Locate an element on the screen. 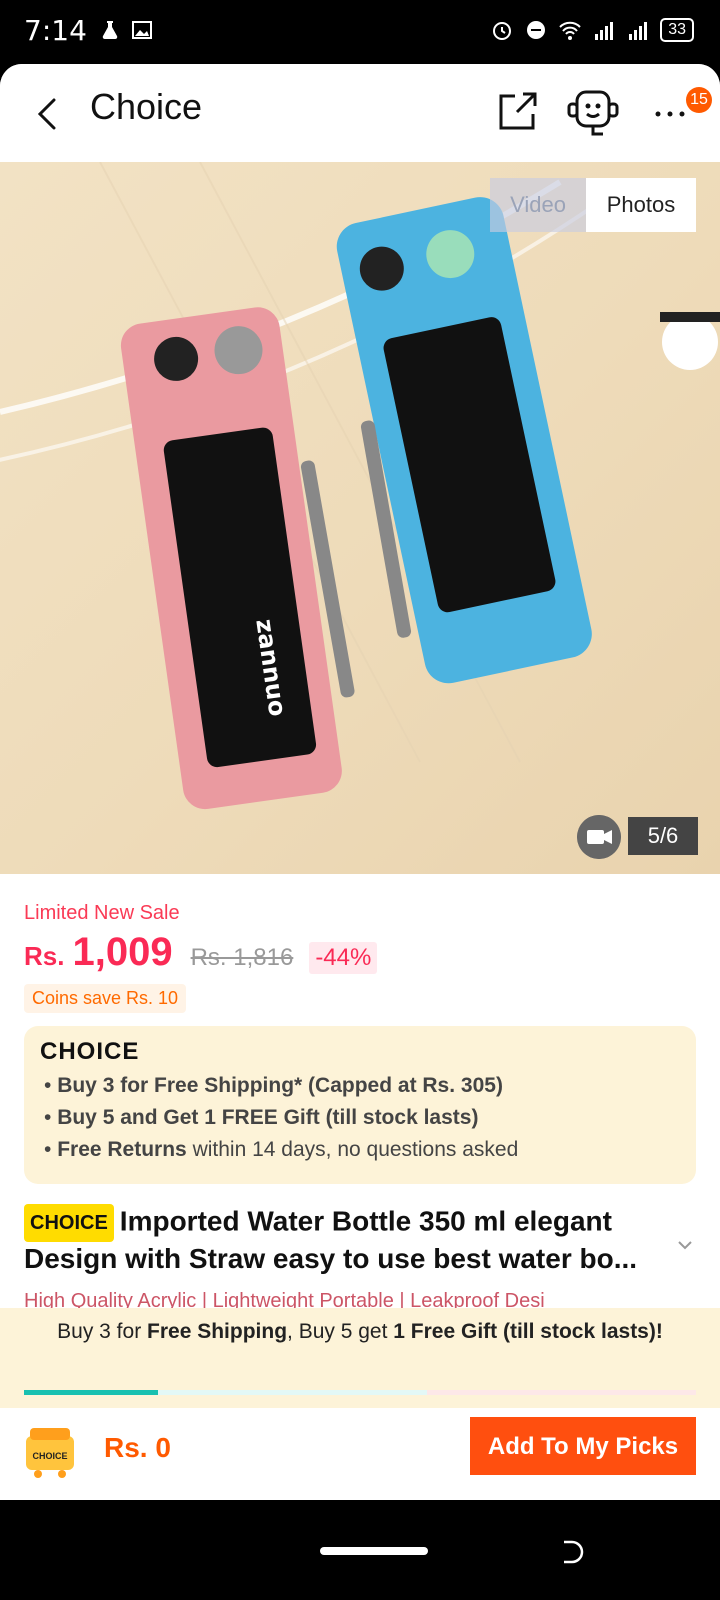 The image size is (720, 1600). promo-part-3: , Buy 5 get is located at coordinates (340, 1331).